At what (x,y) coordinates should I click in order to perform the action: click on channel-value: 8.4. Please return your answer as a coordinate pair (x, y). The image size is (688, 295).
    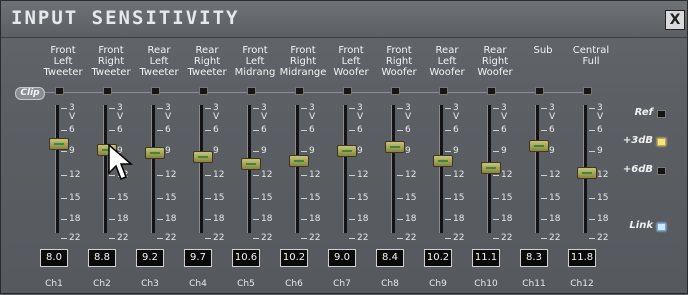
    Looking at the image, I should click on (390, 258).